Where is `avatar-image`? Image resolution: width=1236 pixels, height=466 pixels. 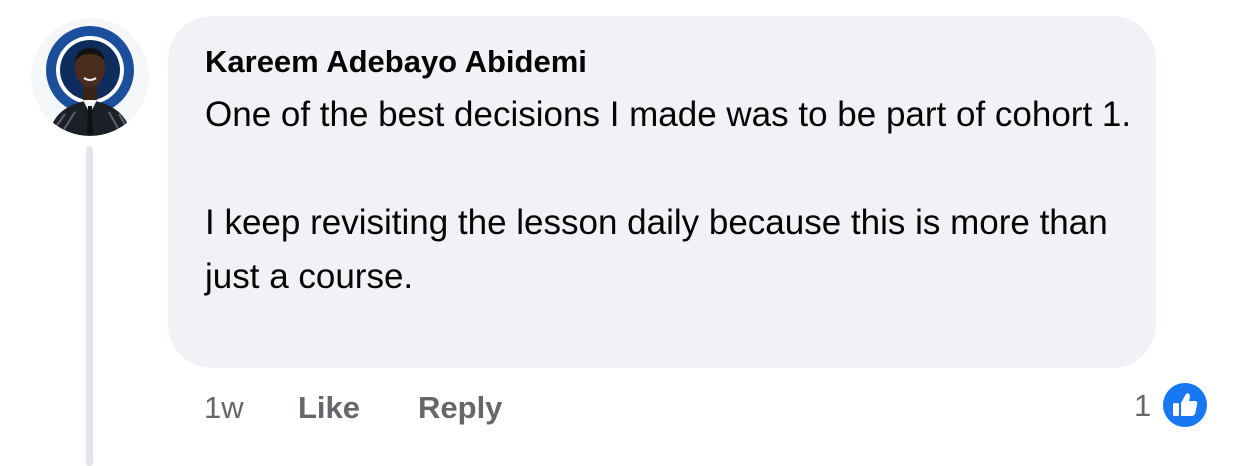 avatar-image is located at coordinates (90, 77).